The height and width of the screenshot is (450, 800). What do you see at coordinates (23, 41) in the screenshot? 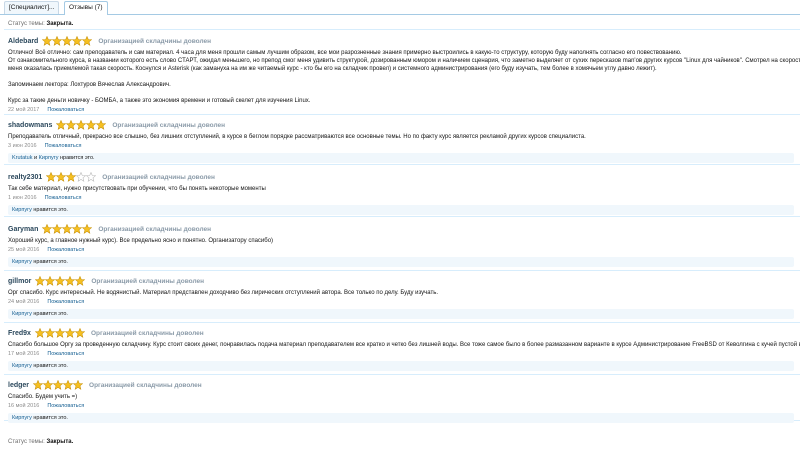
I see `review-author-link: Aldebard` at bounding box center [23, 41].